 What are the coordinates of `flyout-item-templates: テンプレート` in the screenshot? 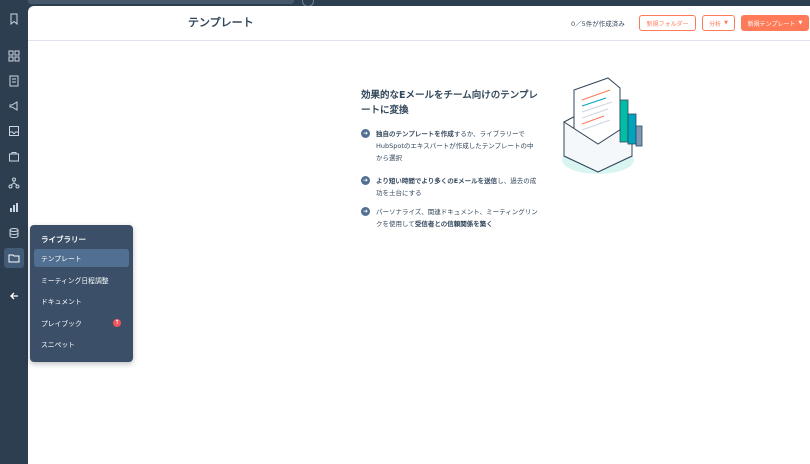 It's located at (81, 258).